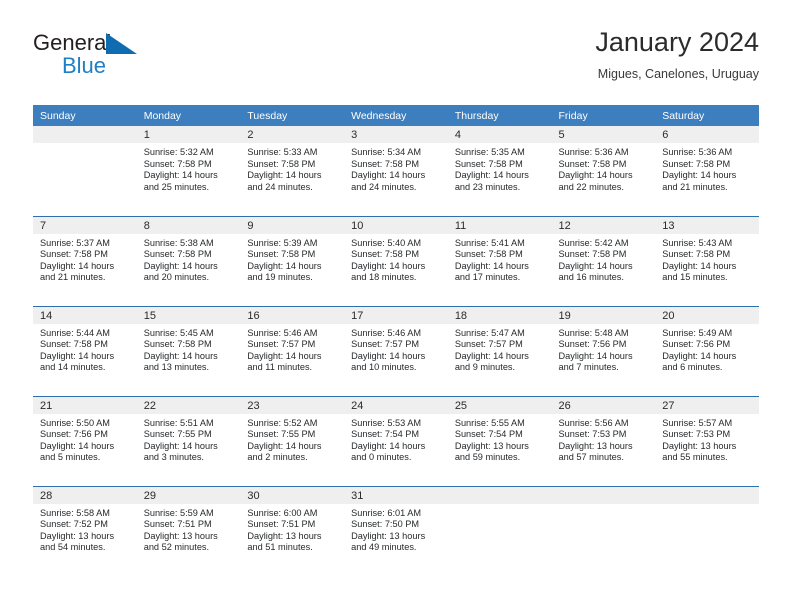  I want to click on day-detail-line: and 5 minutes., so click(70, 457).